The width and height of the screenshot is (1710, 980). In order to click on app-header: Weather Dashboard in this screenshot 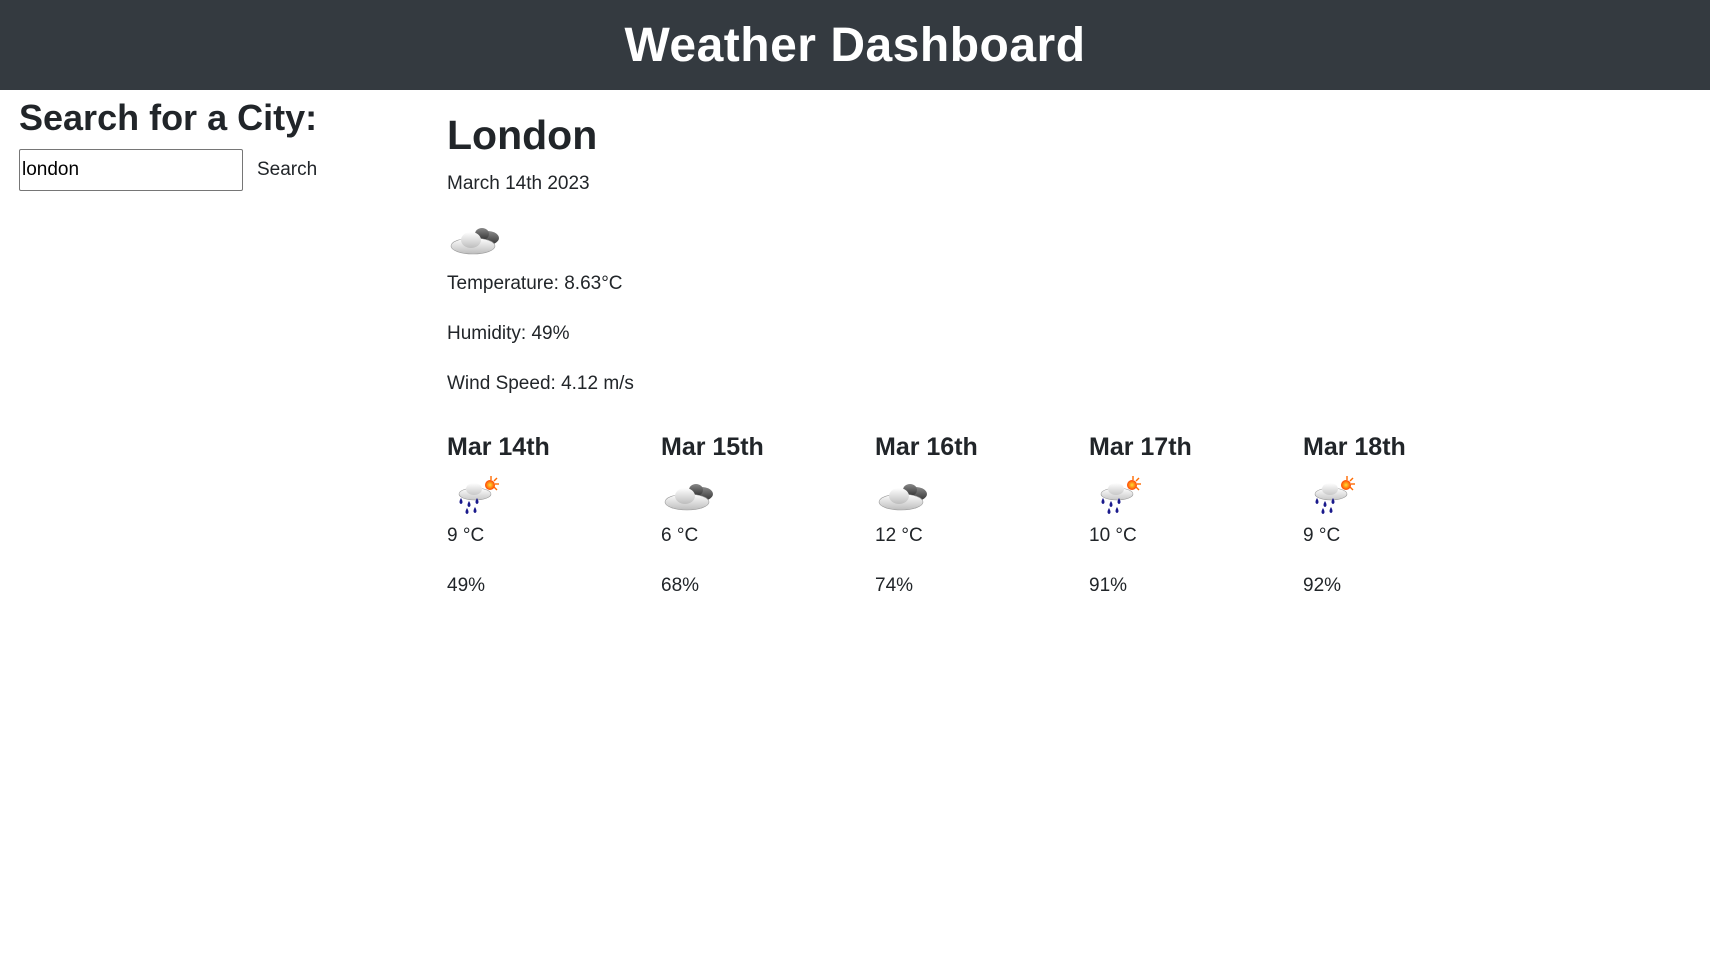, I will do `click(855, 45)`.